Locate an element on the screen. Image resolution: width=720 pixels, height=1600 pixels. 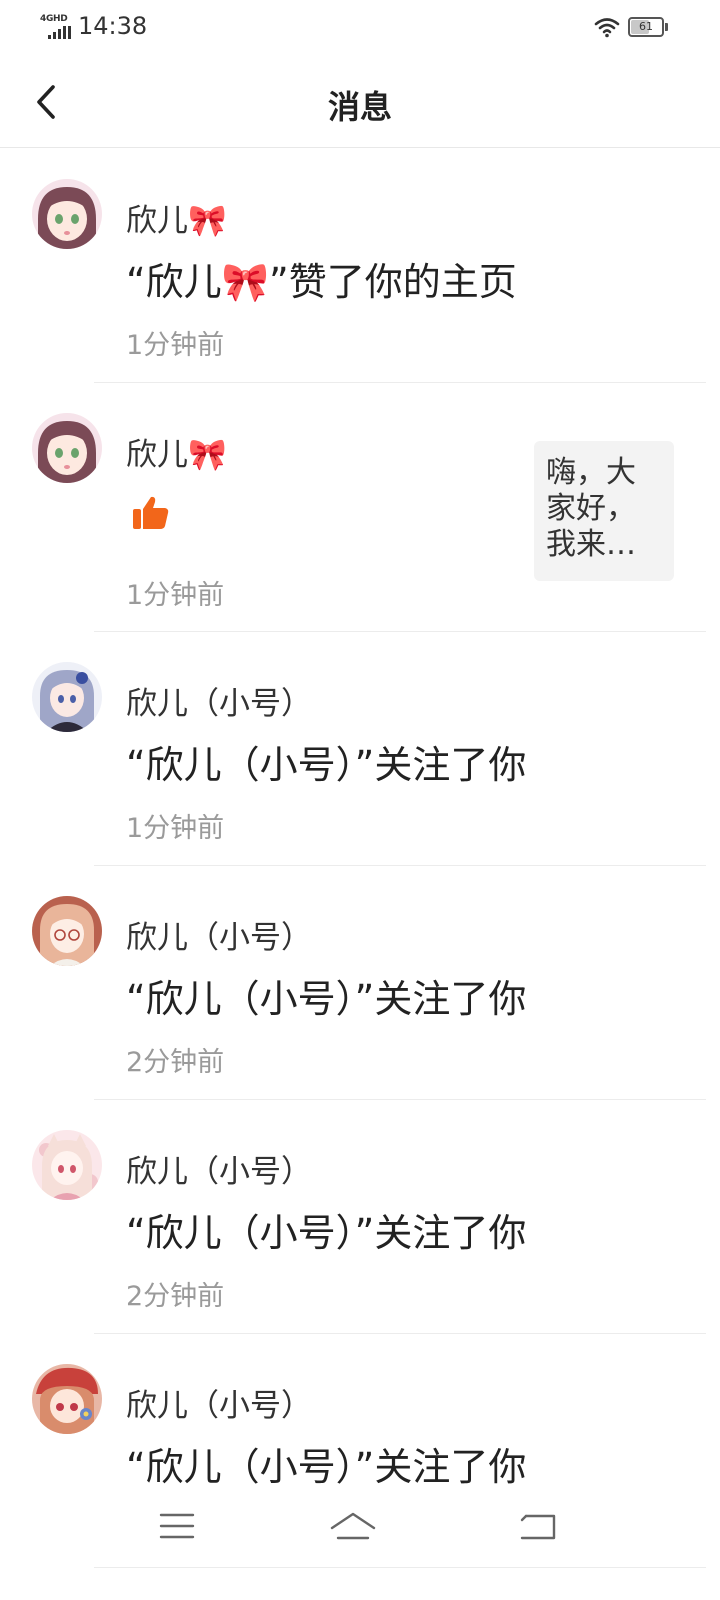
wifi-icon is located at coordinates (607, 28).